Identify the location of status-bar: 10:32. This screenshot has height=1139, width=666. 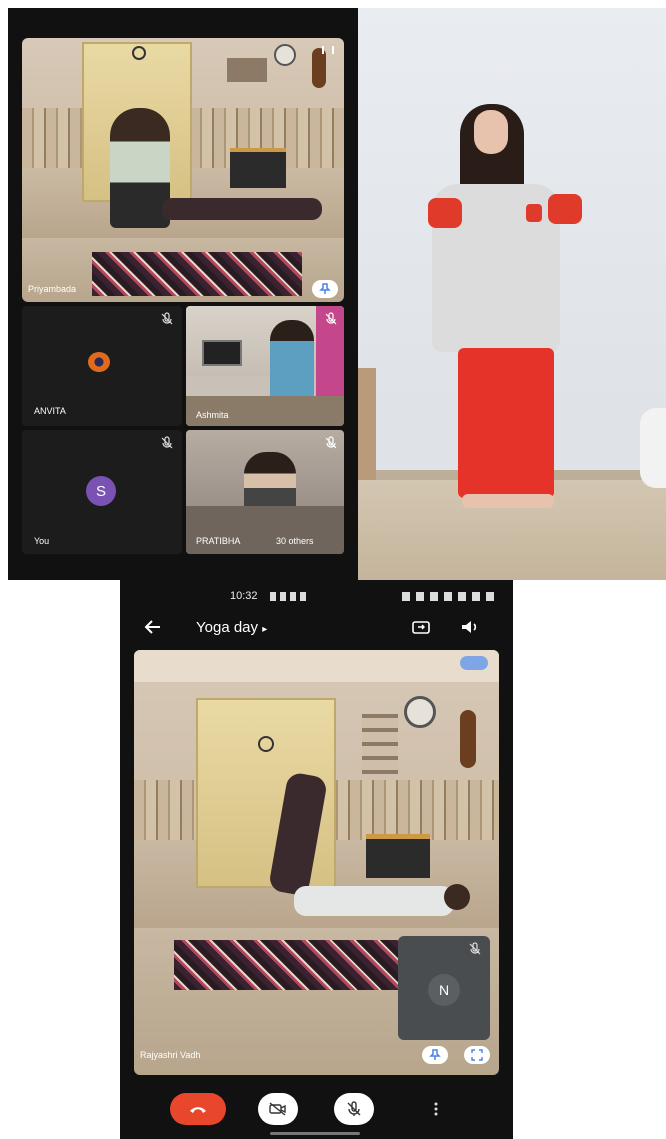
(316, 597).